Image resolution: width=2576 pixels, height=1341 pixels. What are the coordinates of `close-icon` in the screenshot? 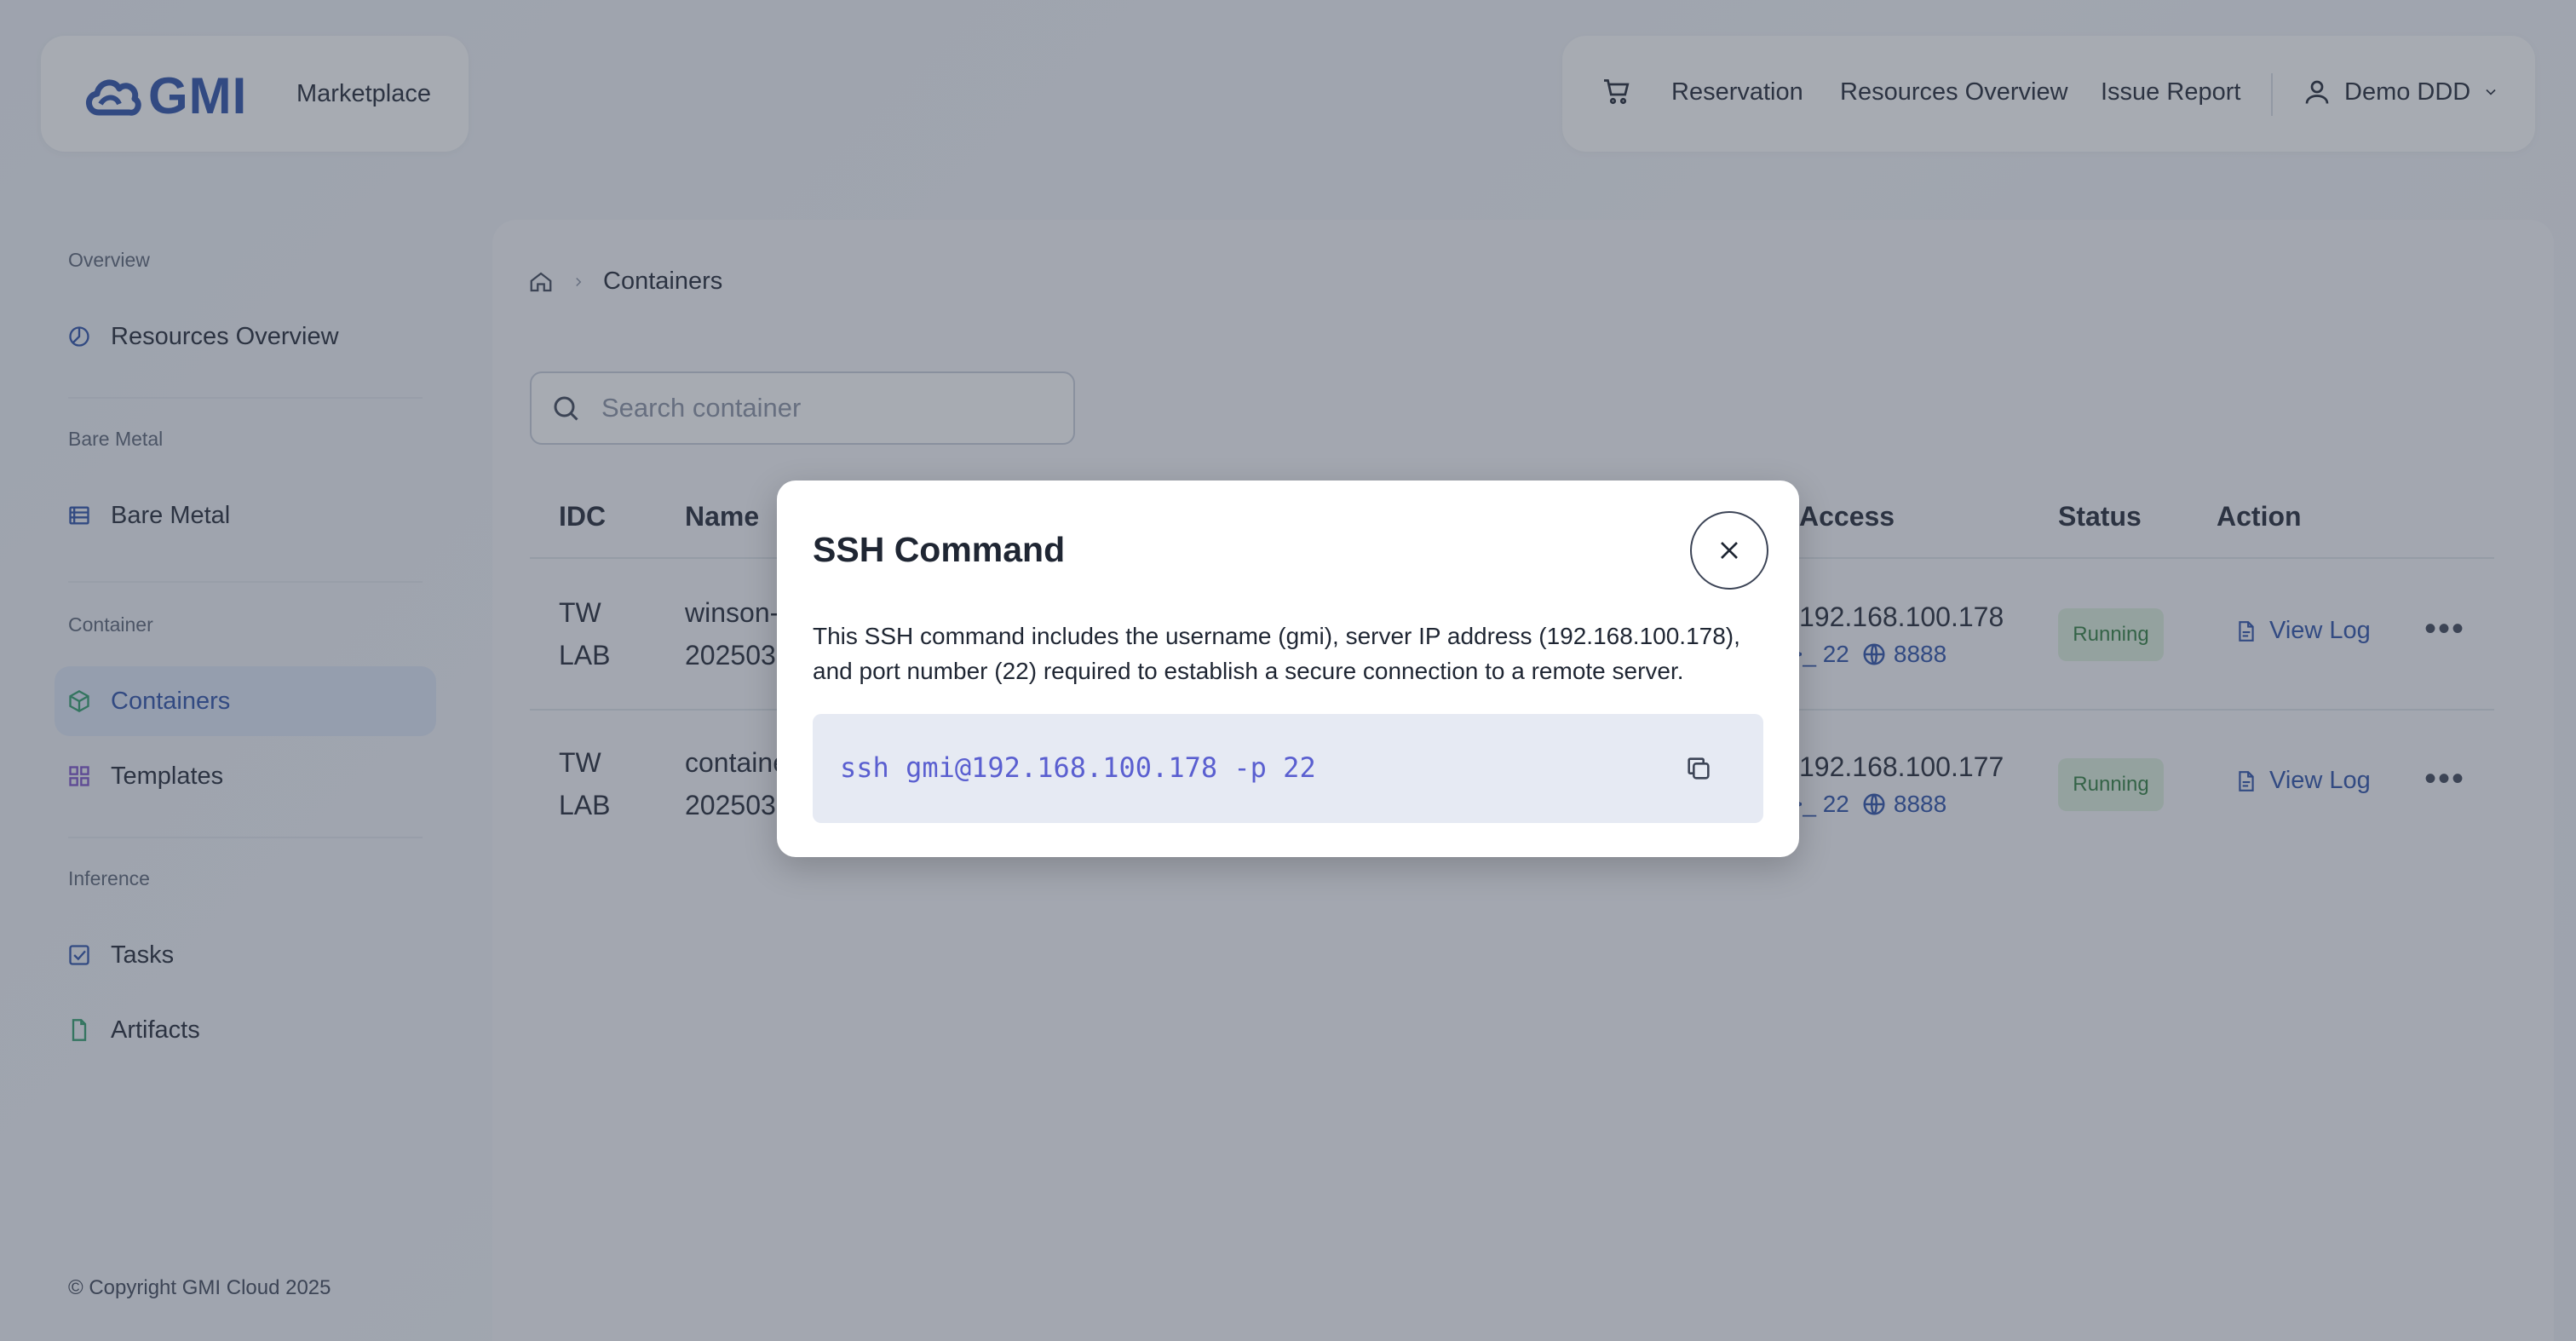 It's located at (1730, 551).